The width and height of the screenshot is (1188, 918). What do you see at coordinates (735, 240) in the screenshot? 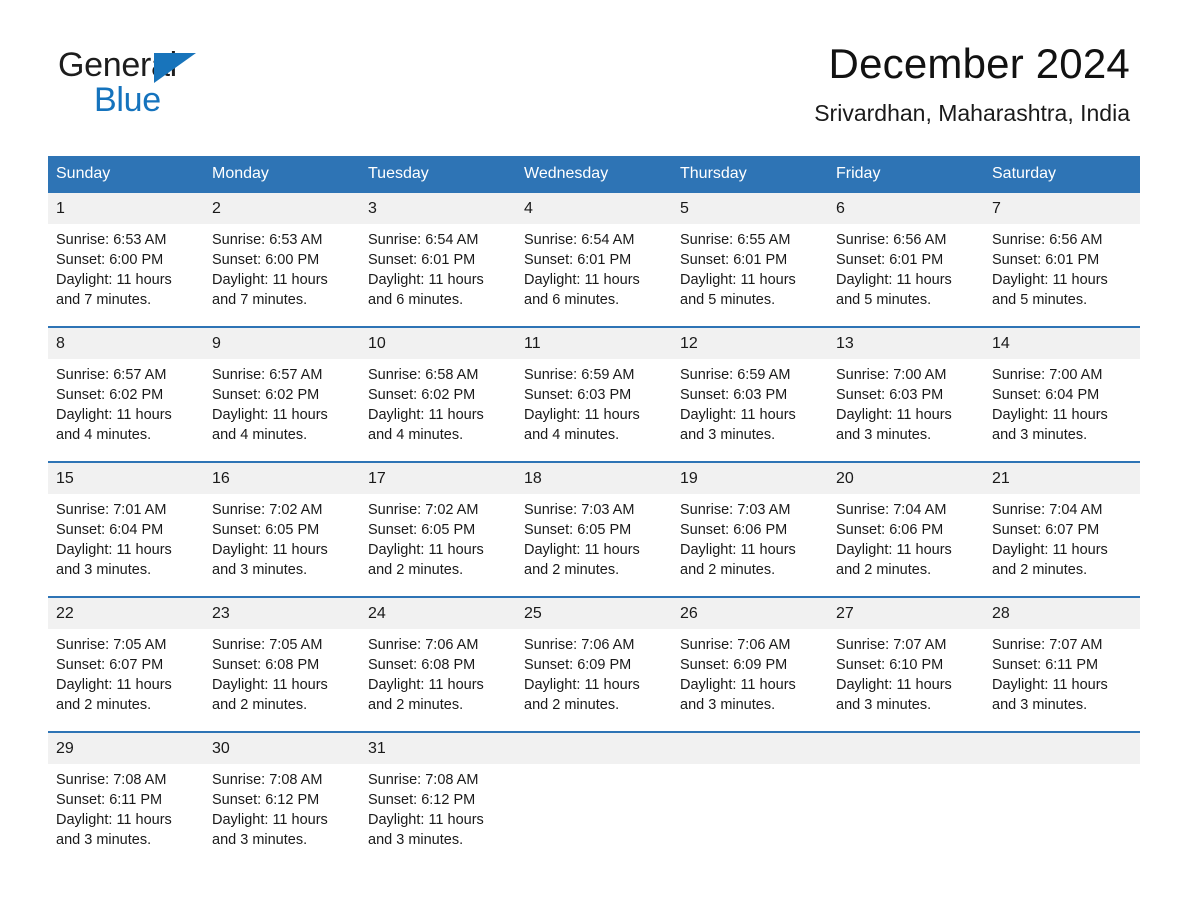
I see `sunrise-text: Sunrise: 6:55 AM` at bounding box center [735, 240].